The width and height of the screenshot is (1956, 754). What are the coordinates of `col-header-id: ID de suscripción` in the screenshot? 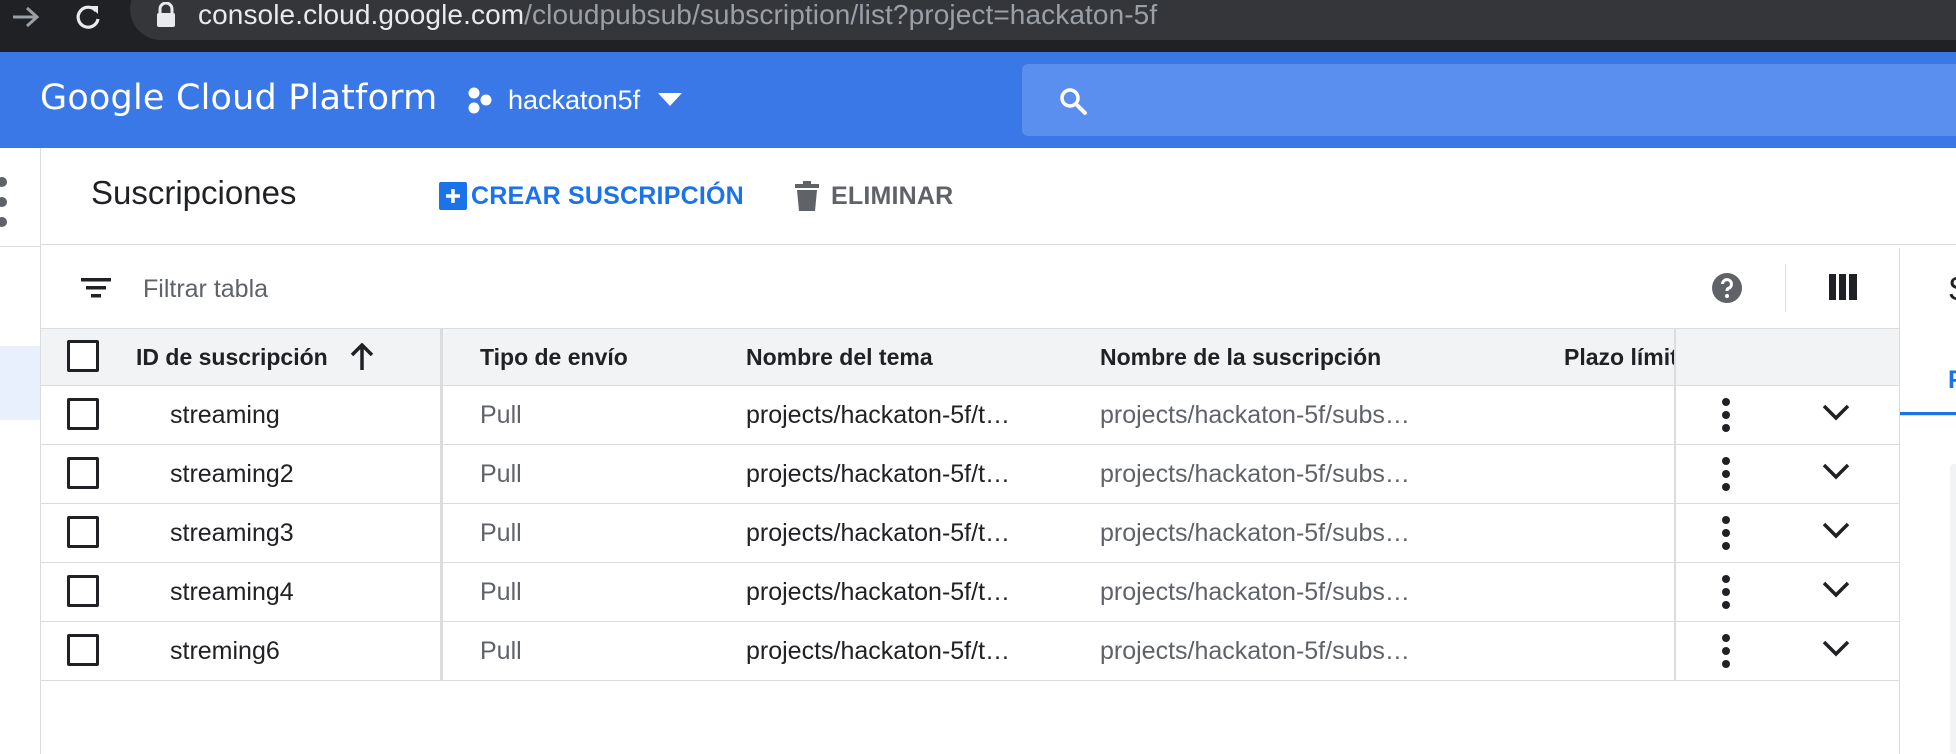 It's located at (255, 357).